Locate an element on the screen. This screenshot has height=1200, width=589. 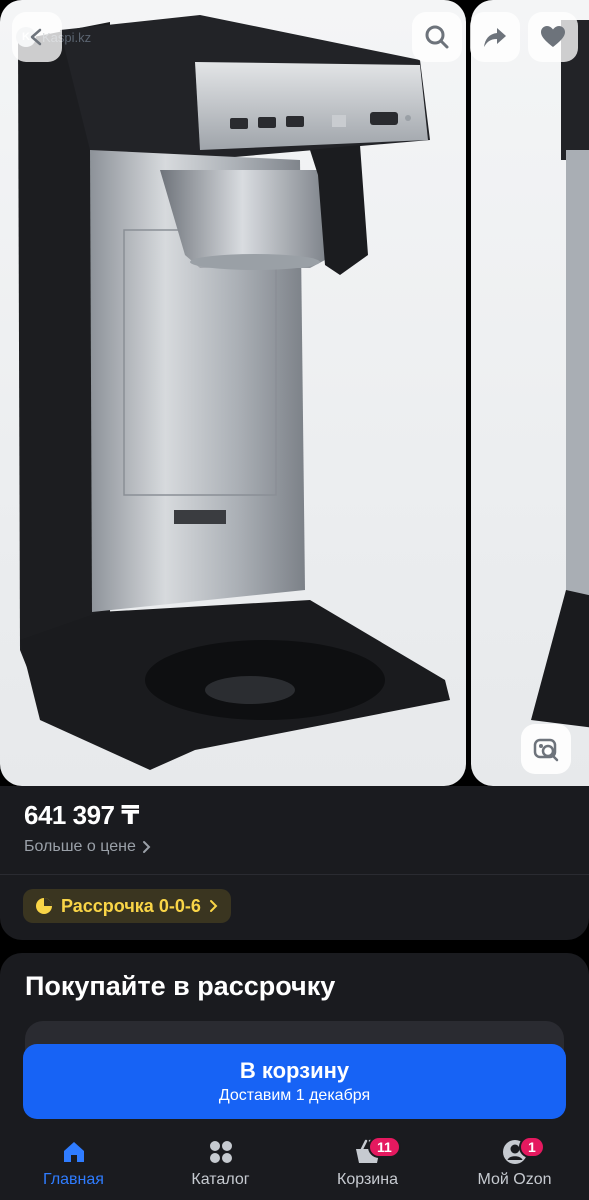
more-about-price-link: Больше о цене is located at coordinates (88, 847).